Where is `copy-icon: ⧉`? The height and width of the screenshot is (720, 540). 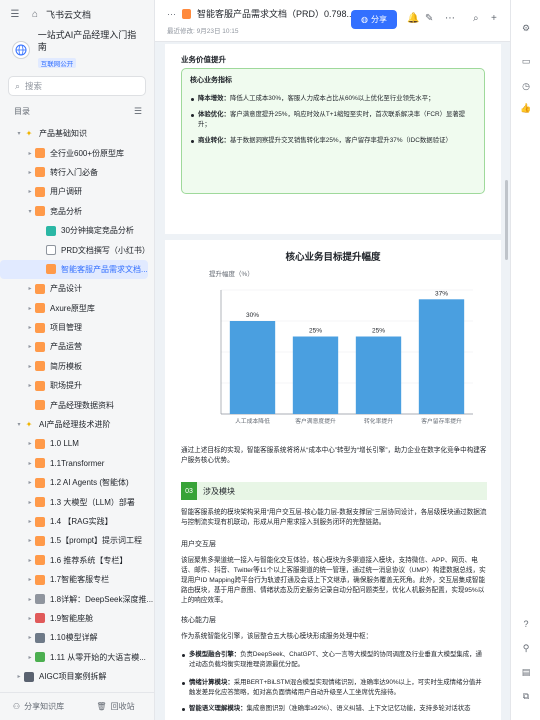 copy-icon: ⧉ is located at coordinates (526, 696).